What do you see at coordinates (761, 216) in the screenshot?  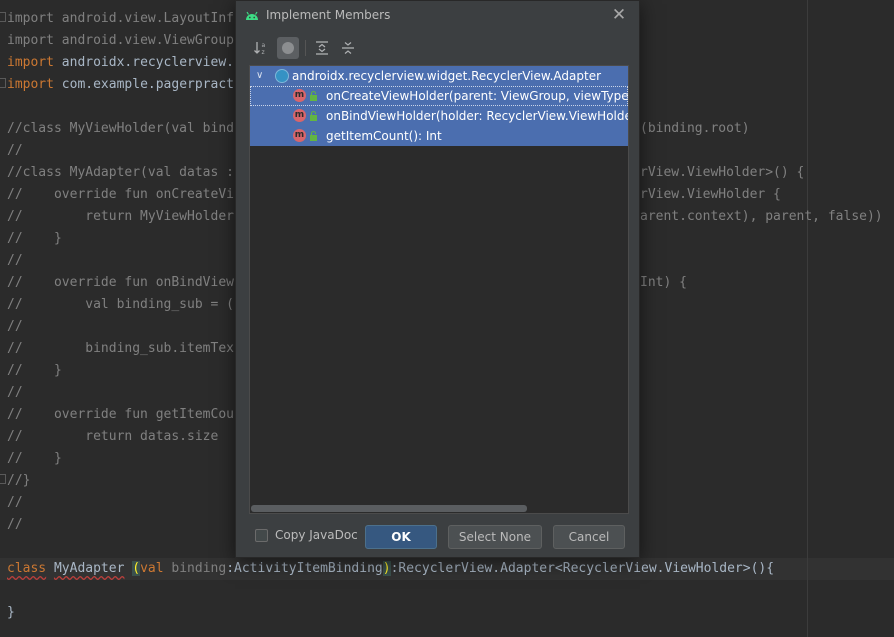 I see `comment-text-overflow: arent.context), parent, false))` at bounding box center [761, 216].